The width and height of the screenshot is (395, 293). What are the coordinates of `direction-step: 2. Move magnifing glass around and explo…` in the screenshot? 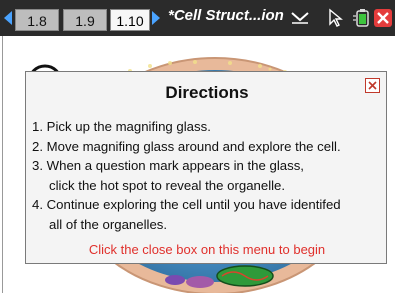 It's located at (186, 146).